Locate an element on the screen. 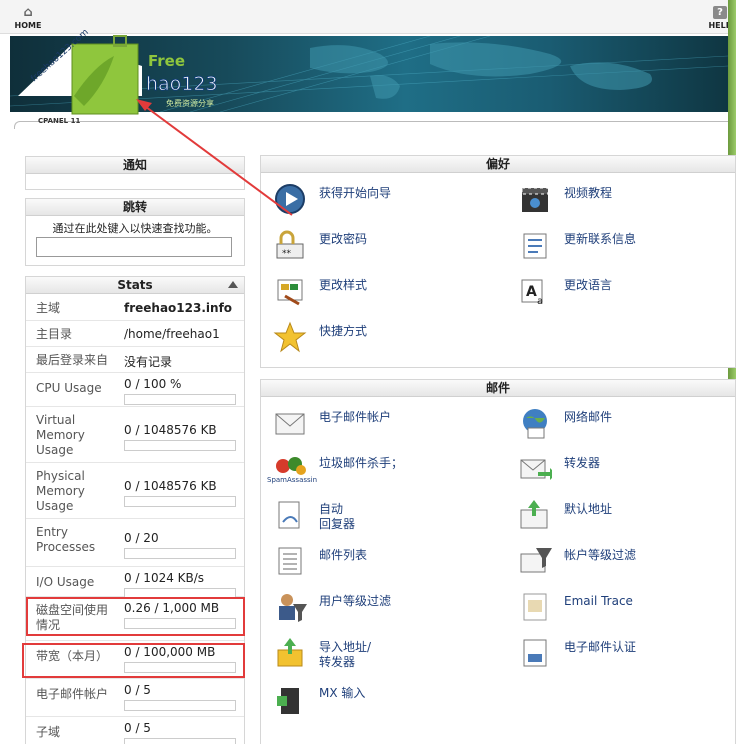  mail-item: 用户等级过滤 is located at coordinates (388, 610).